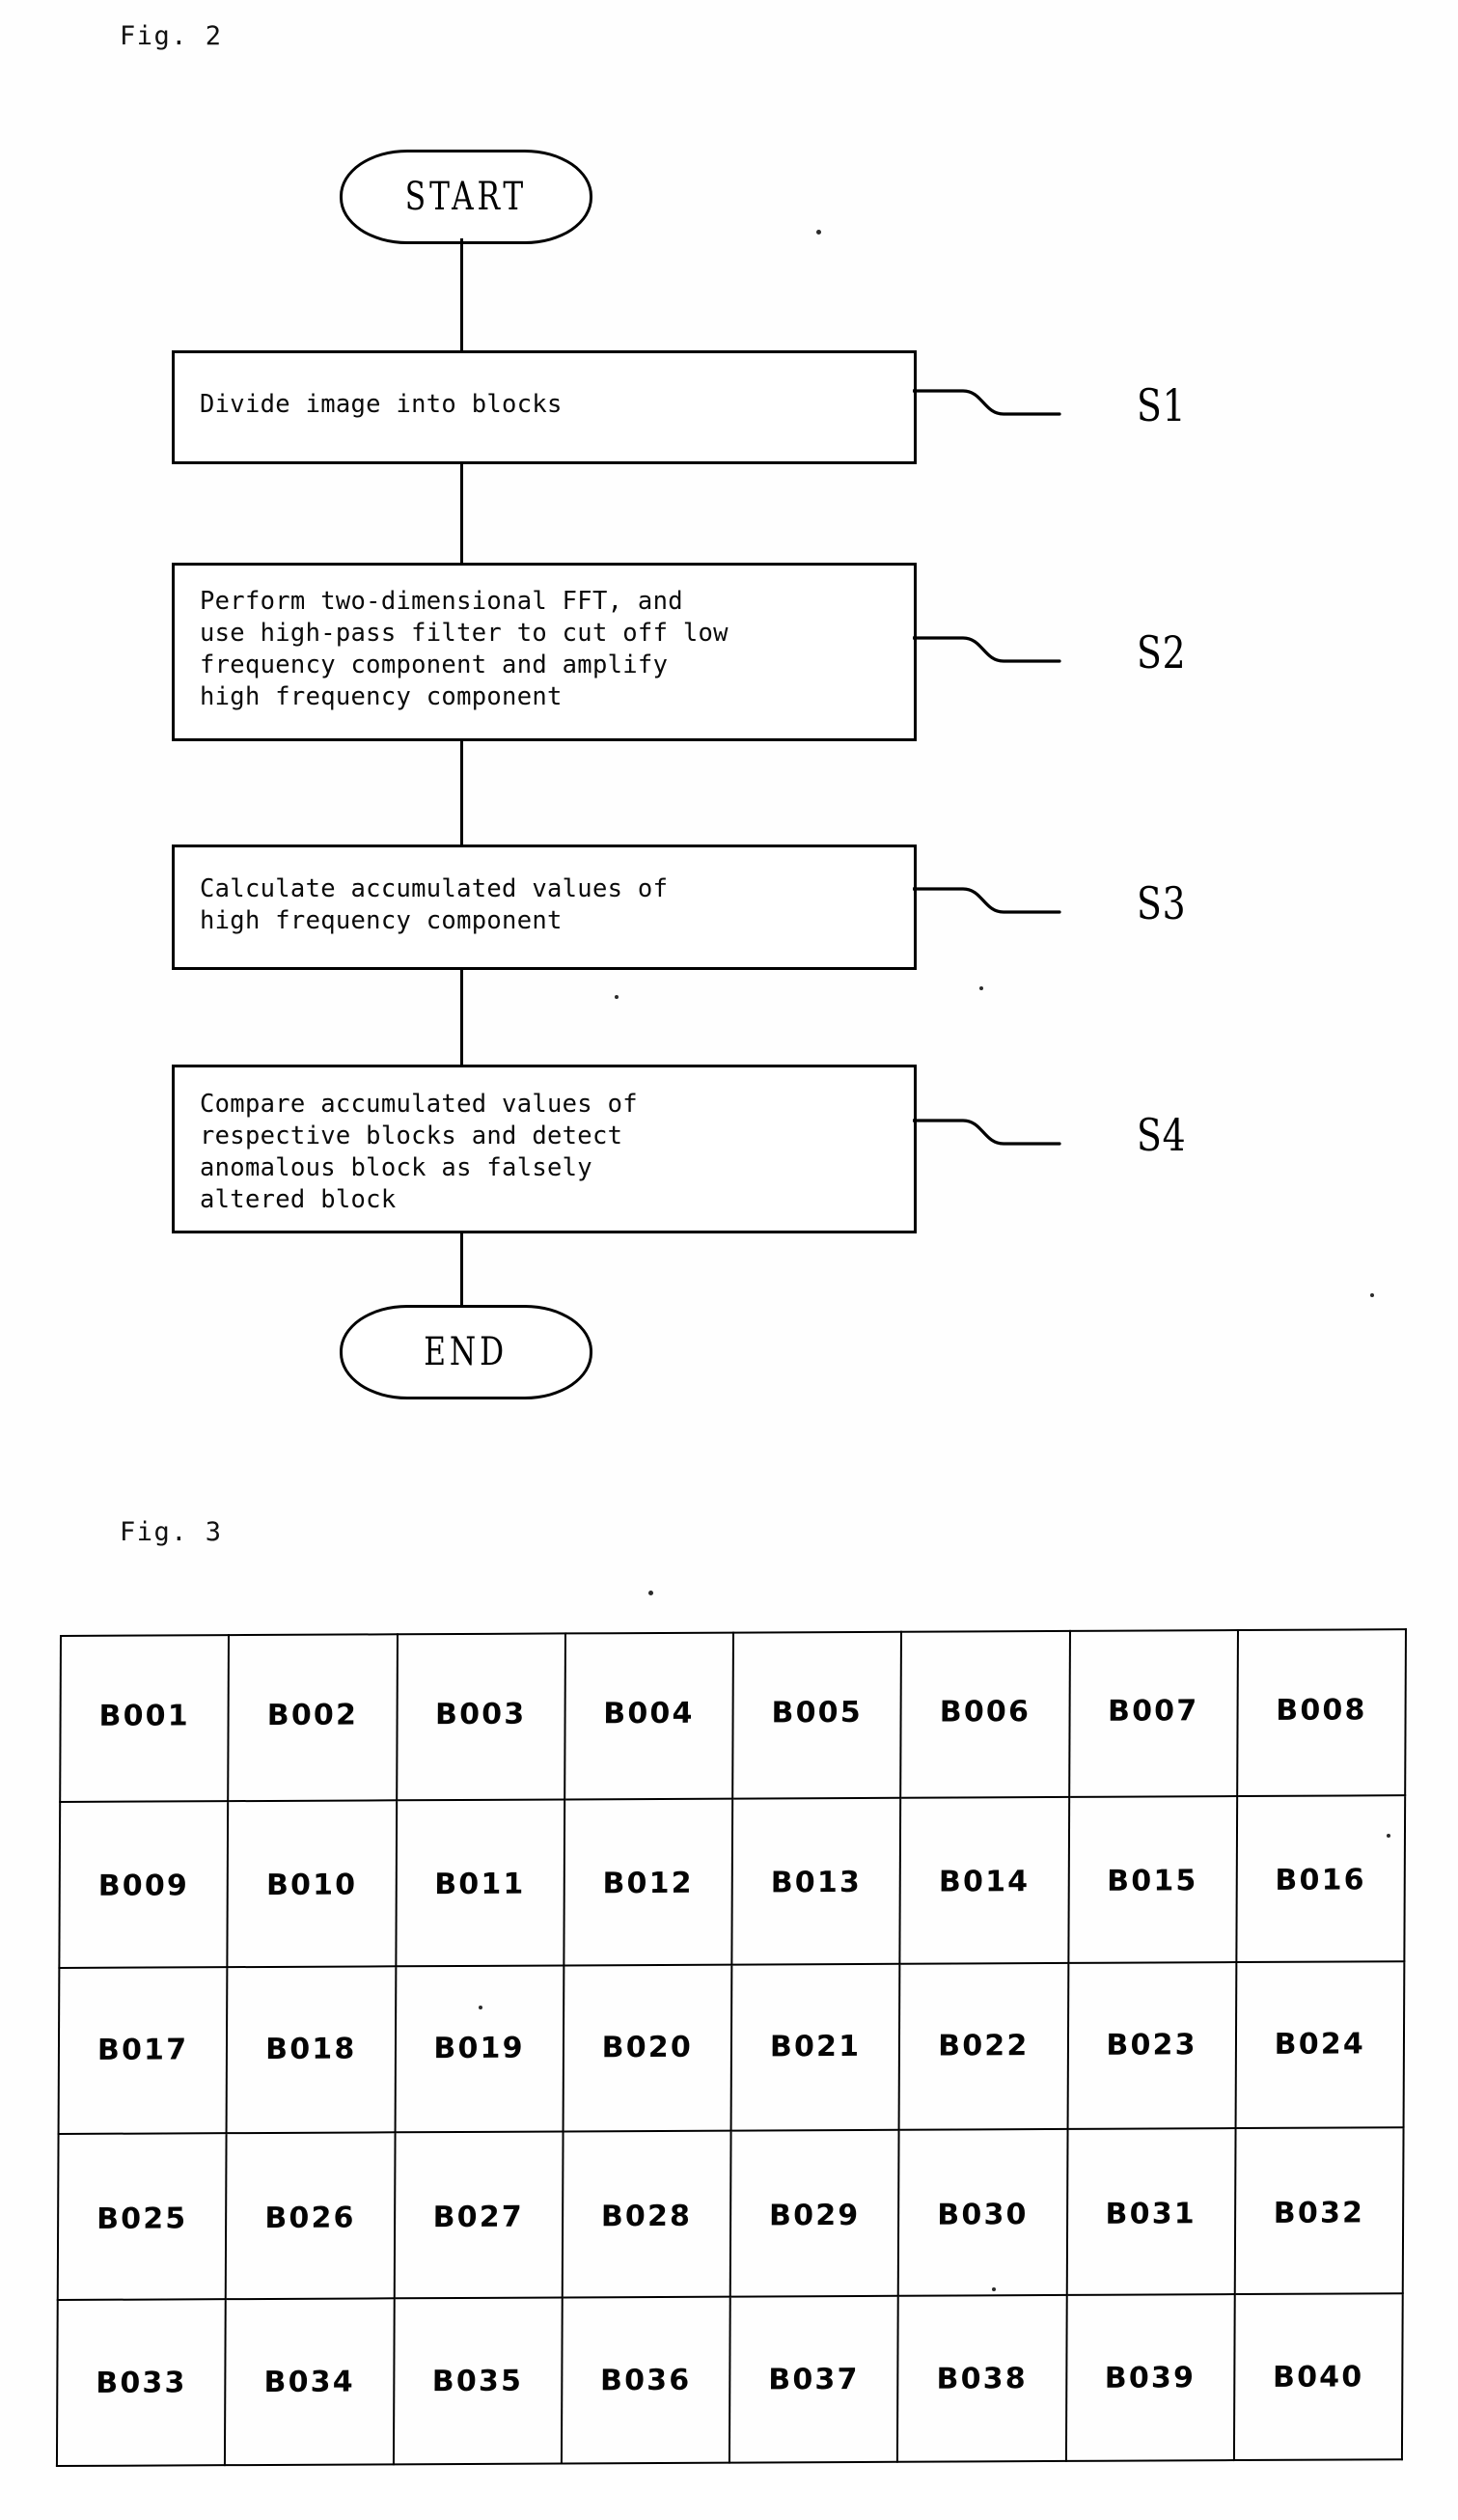 The image size is (1458, 2520). I want to click on block-cell-label: B034, so click(309, 2382).